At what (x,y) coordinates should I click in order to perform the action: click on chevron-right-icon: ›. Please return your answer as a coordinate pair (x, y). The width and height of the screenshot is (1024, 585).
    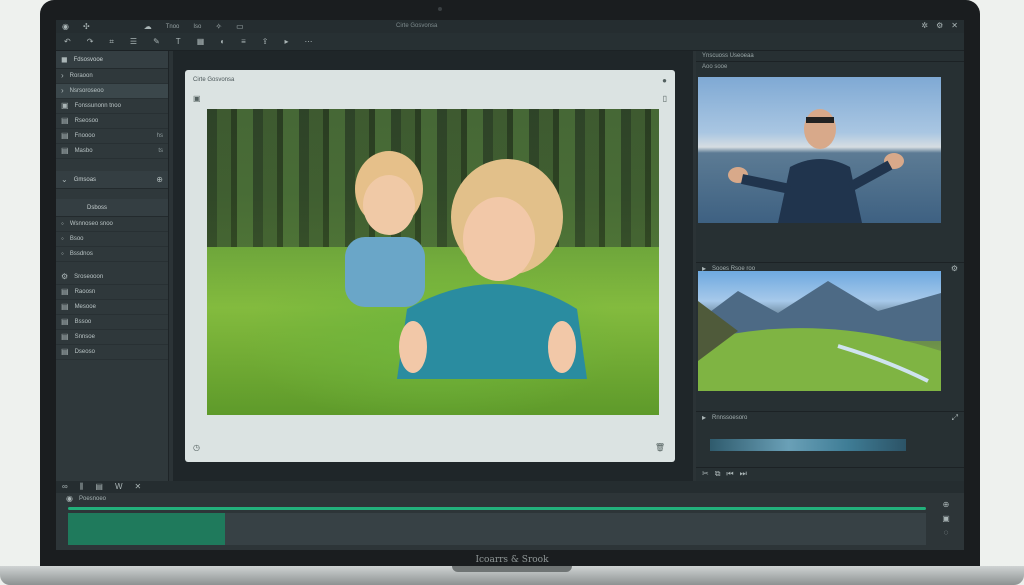
    Looking at the image, I should click on (62, 90).